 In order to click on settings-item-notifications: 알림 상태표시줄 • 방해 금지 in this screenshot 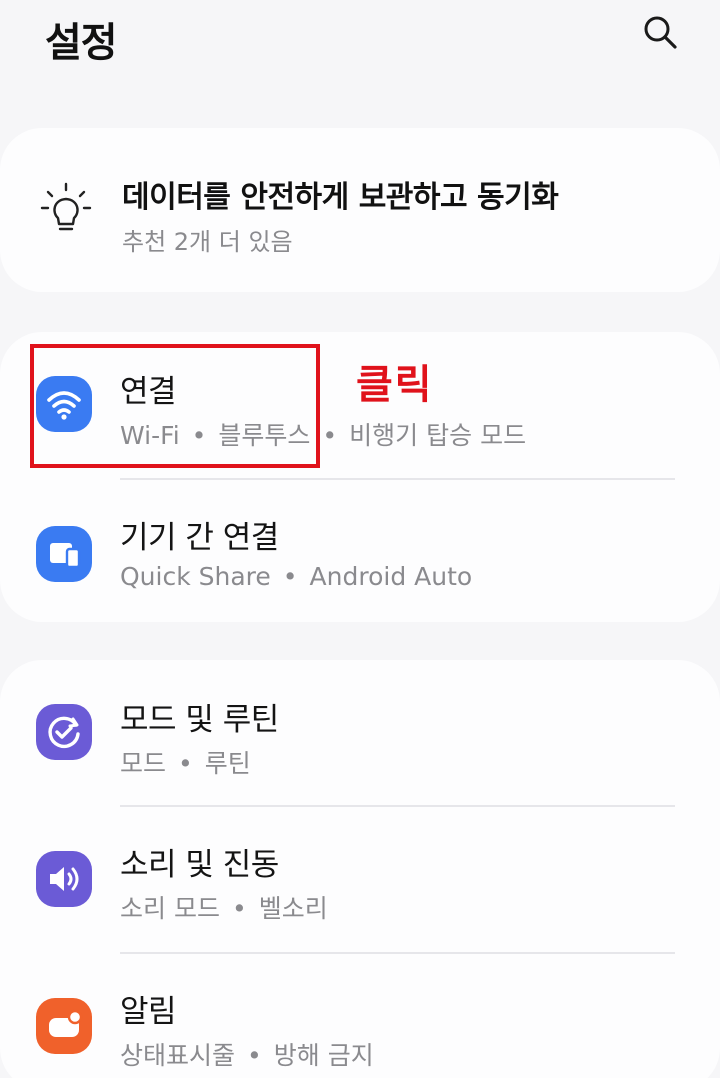, I will do `click(360, 1016)`.